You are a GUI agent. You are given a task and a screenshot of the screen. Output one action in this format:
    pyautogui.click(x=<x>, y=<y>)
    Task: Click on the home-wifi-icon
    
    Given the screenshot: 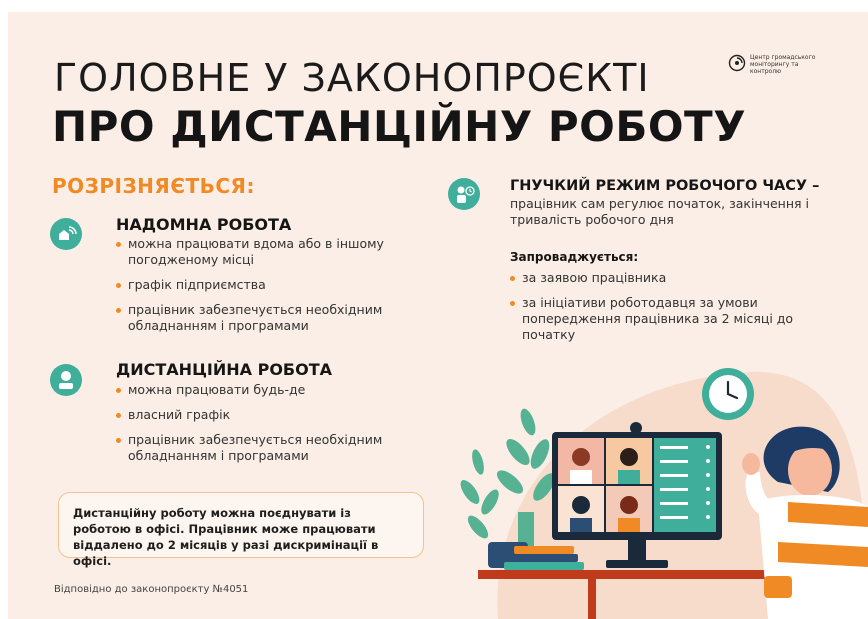 What is the action you would take?
    pyautogui.click(x=66, y=234)
    